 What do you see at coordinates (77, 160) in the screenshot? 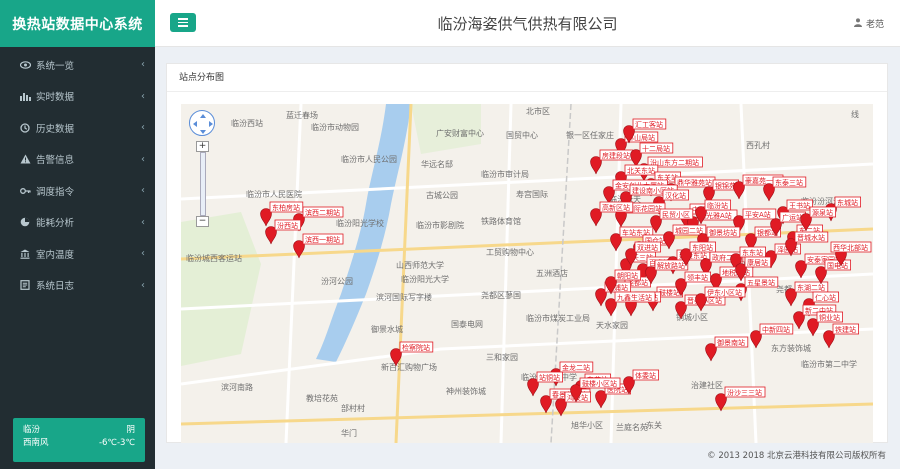
I see `sidebar-item-alarms: 告警信息 ‹` at bounding box center [77, 160].